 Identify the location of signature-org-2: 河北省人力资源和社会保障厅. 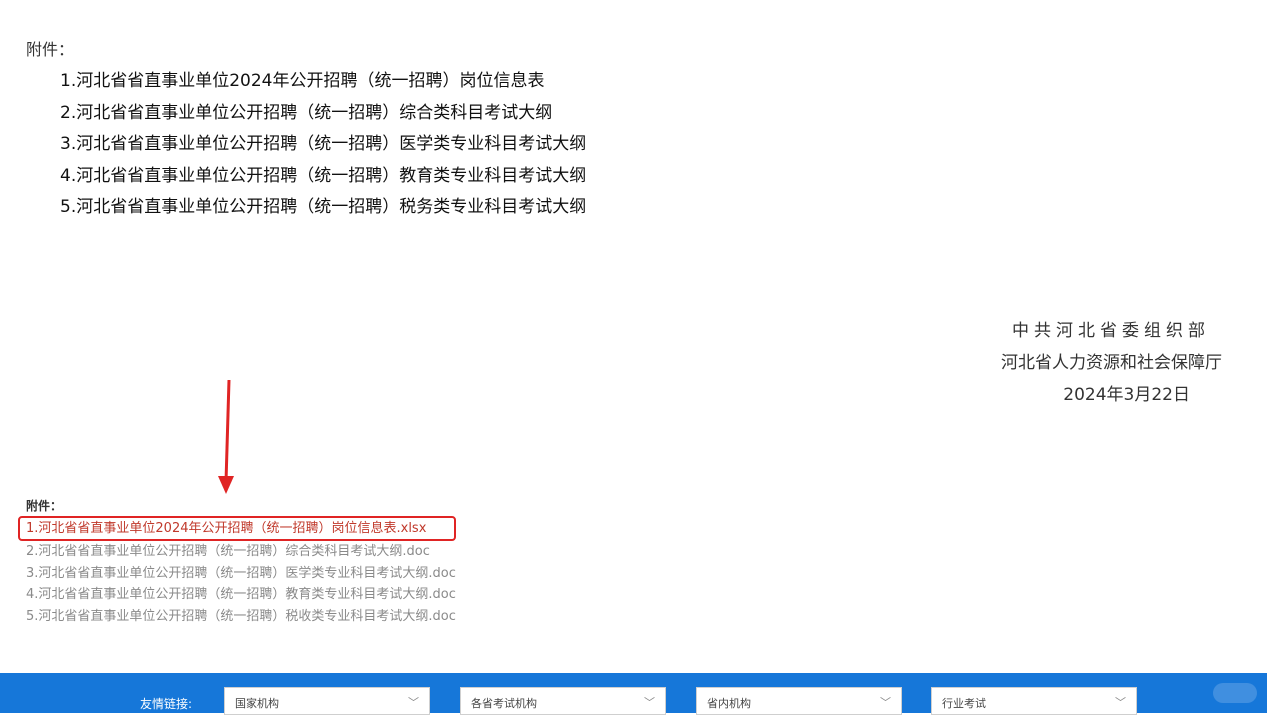
(1111, 363).